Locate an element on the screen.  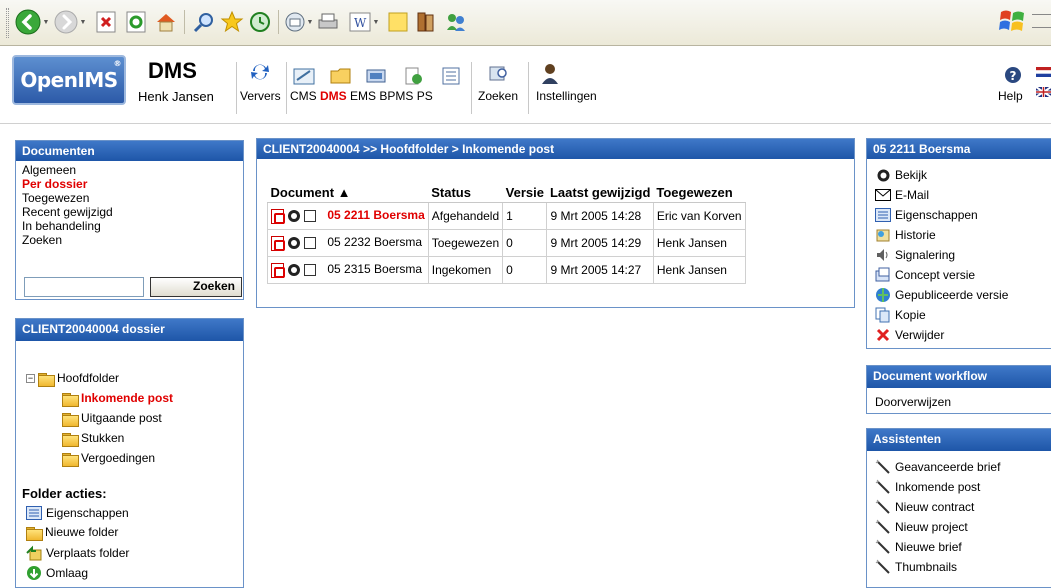
col-toegewezen: Toegewezen is located at coordinates (699, 193).